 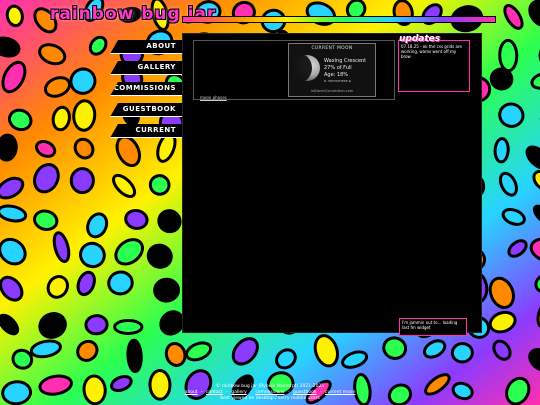 I want to click on nav-item-guestbook: GUESTBOOK, so click(x=146, y=110).